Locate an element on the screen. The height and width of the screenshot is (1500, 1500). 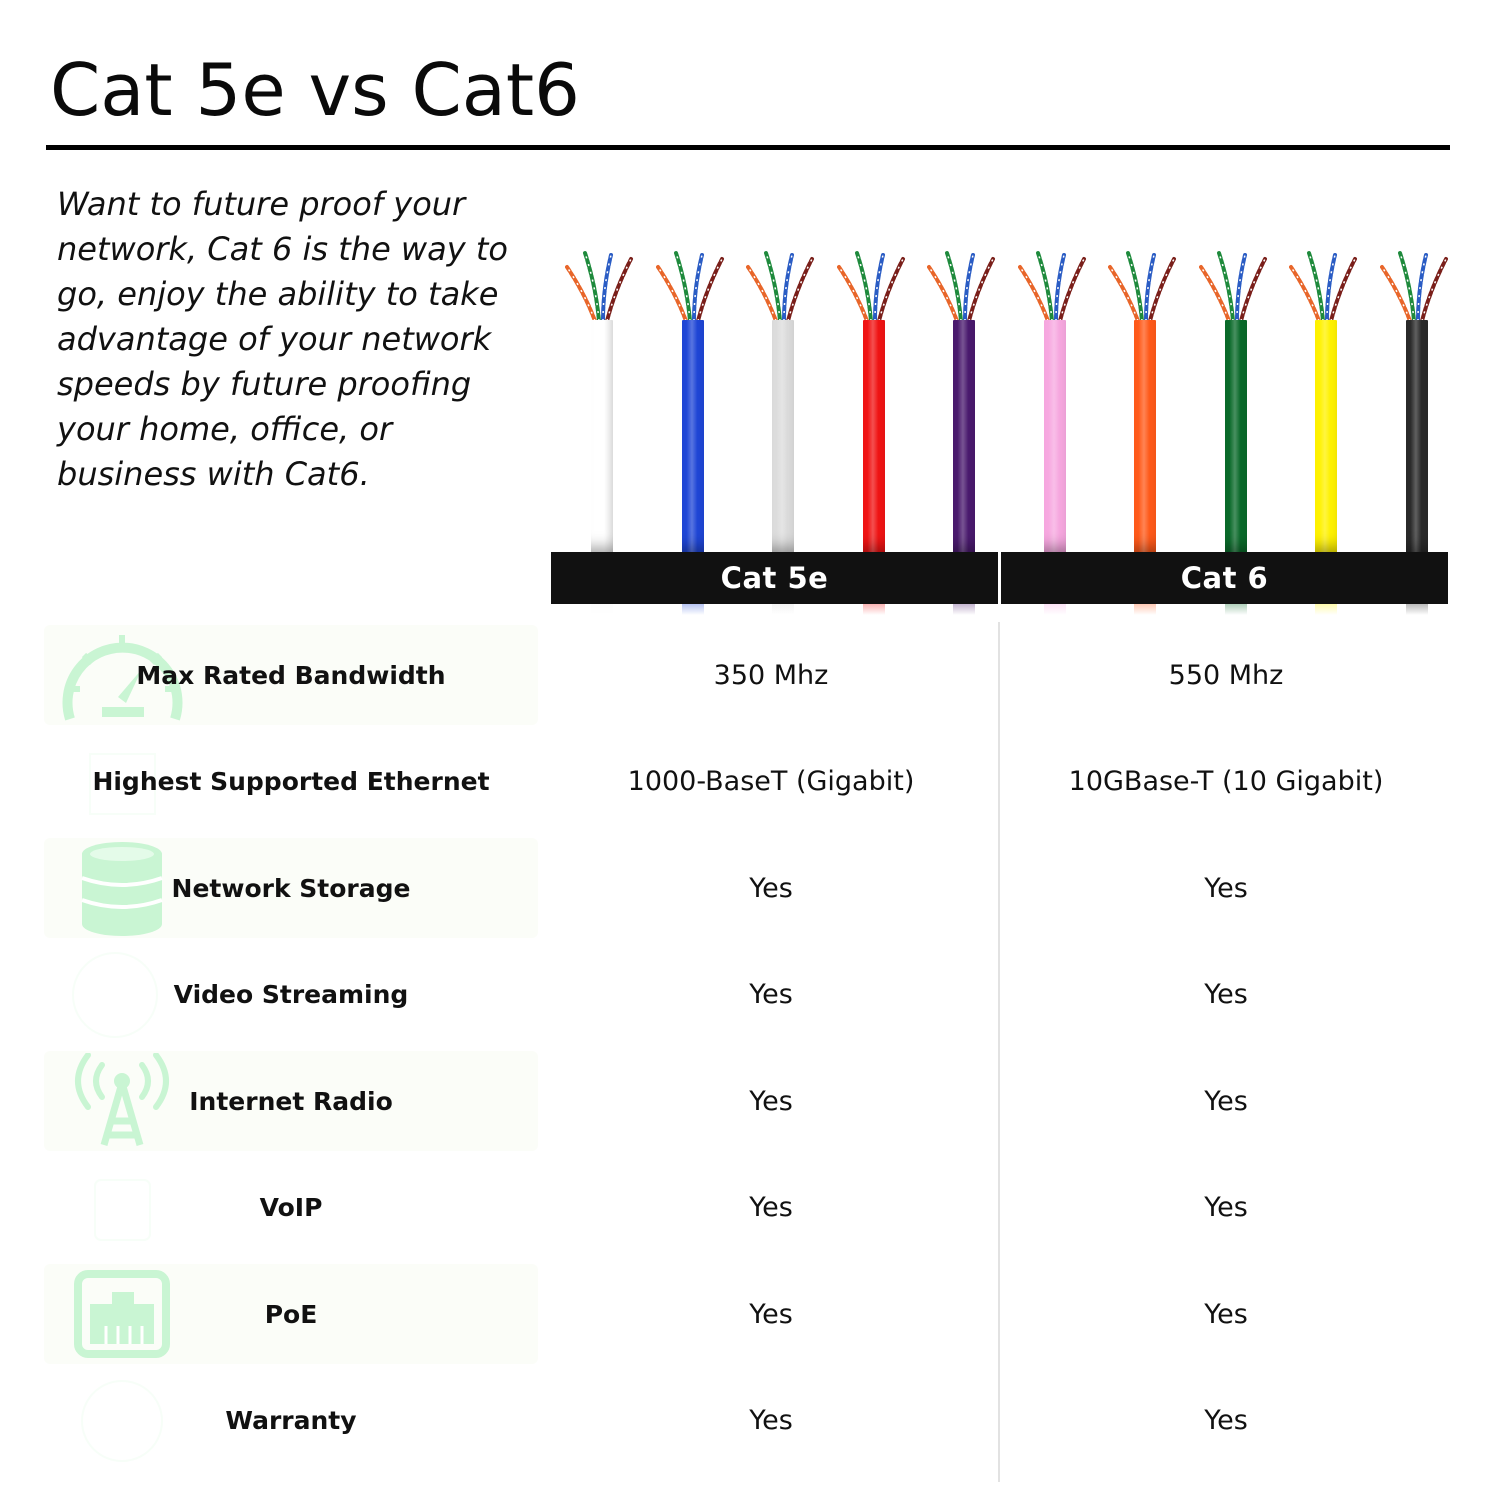
cat5e-label-bar: Cat 5e is located at coordinates (774, 578).